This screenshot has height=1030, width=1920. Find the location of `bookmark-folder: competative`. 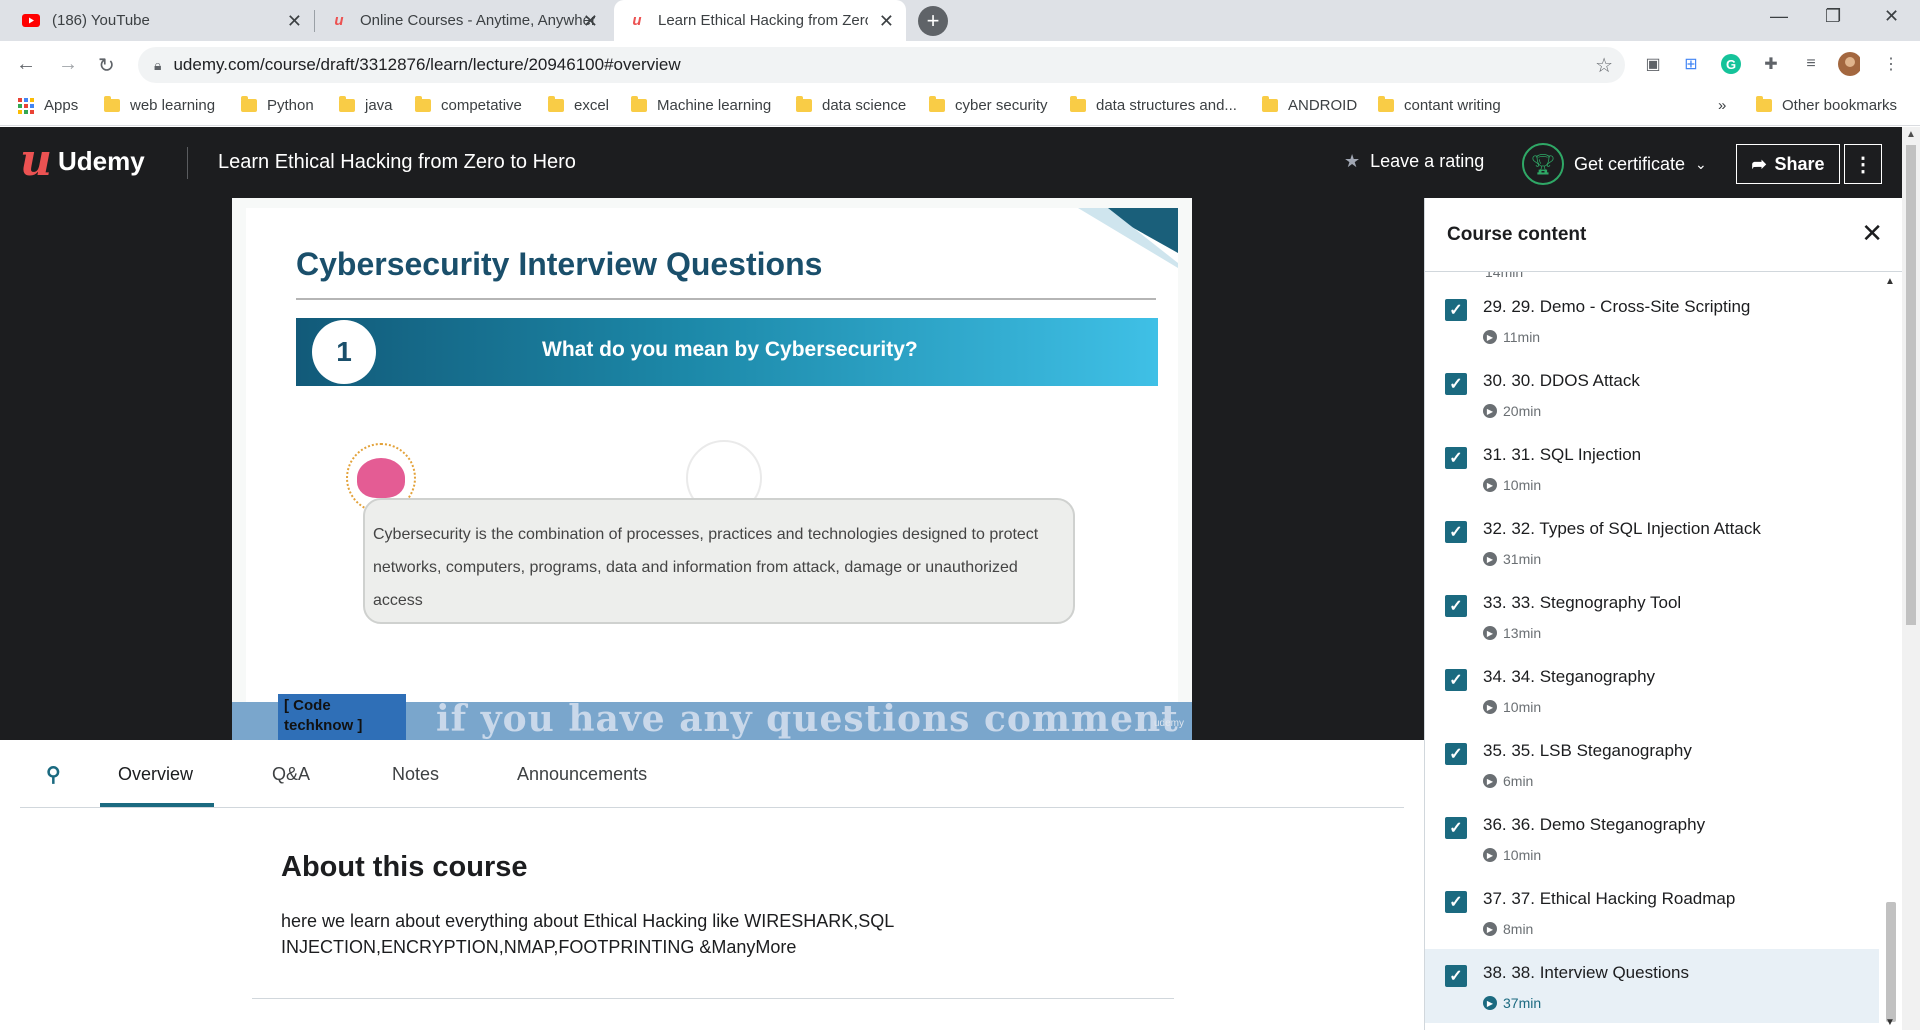

bookmark-folder: competative is located at coordinates (468, 105).